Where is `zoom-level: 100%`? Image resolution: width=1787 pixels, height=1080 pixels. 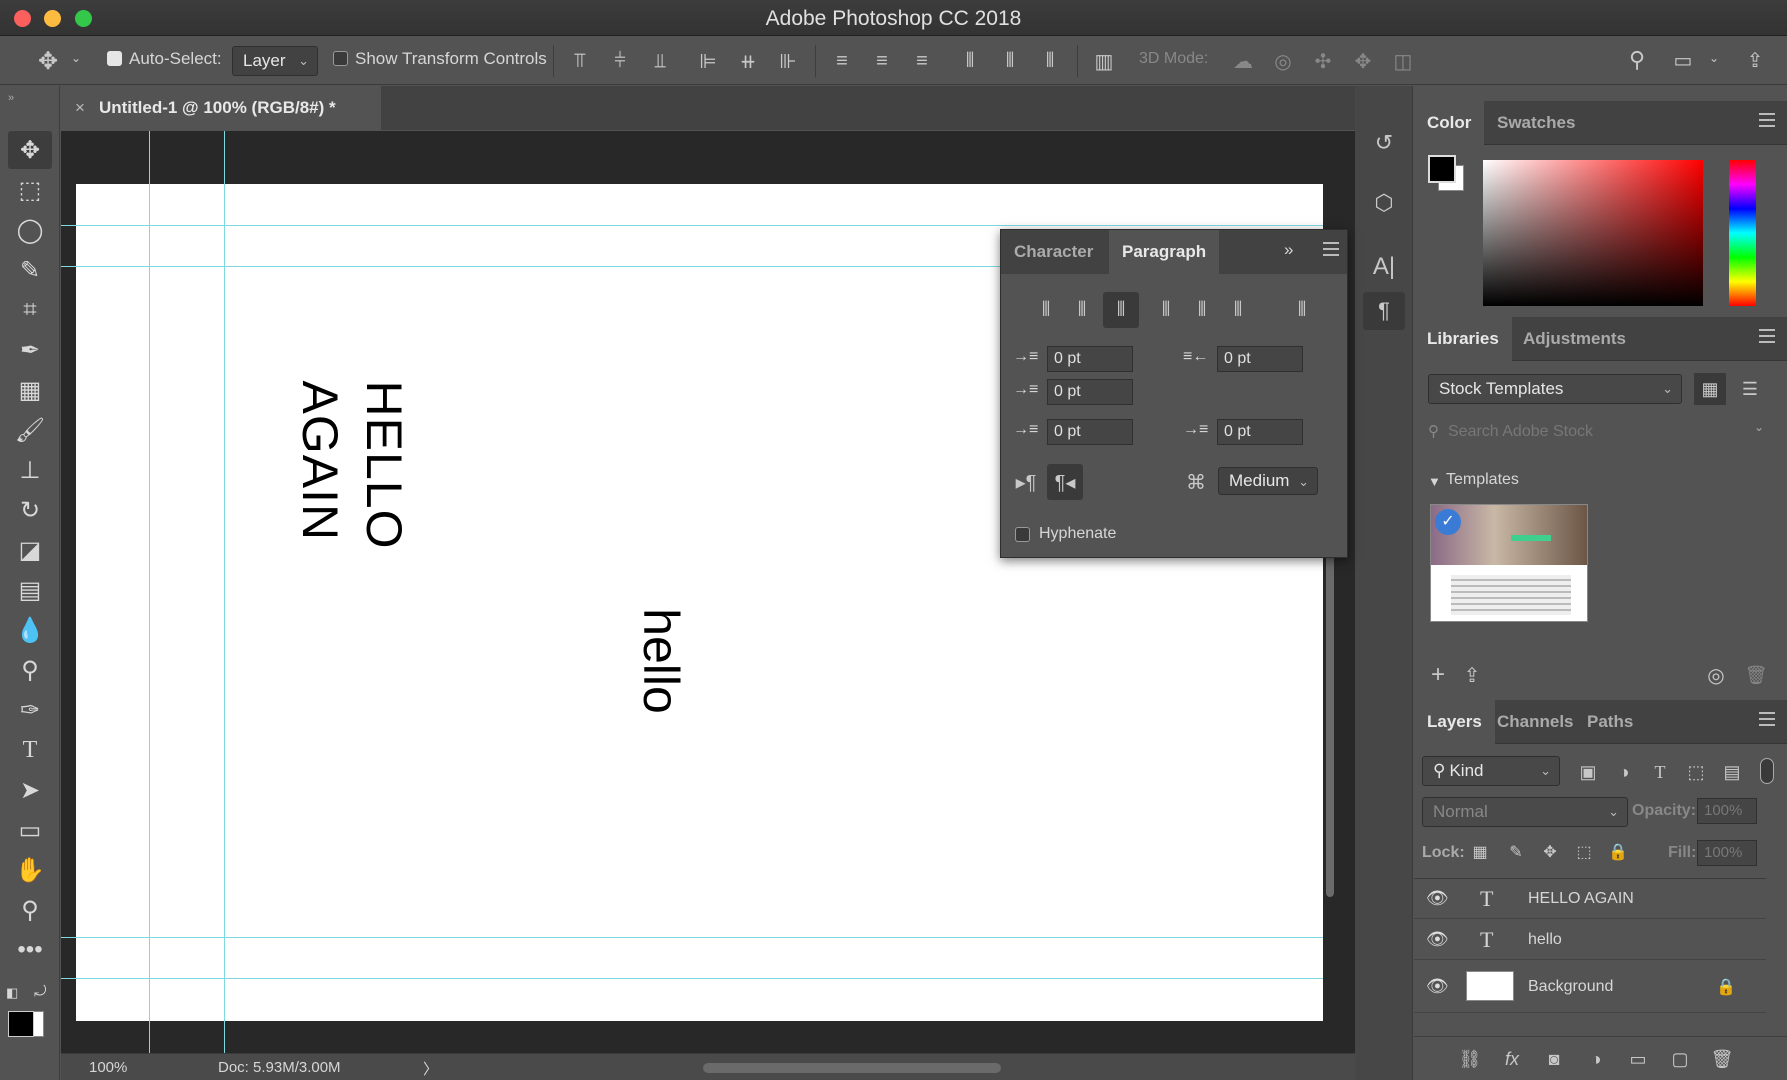 zoom-level: 100% is located at coordinates (108, 1067).